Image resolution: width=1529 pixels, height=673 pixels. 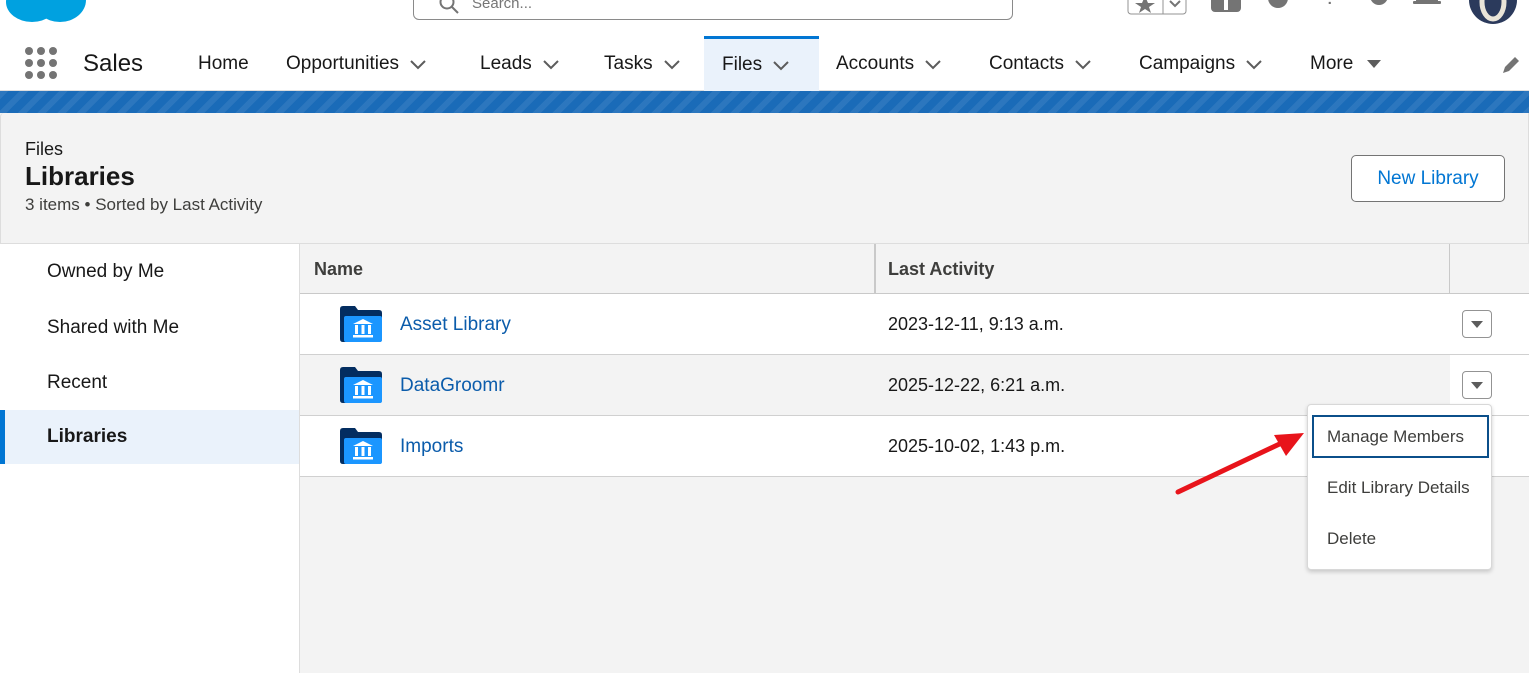 I want to click on settings-gear-icon, so click(x=1379, y=7).